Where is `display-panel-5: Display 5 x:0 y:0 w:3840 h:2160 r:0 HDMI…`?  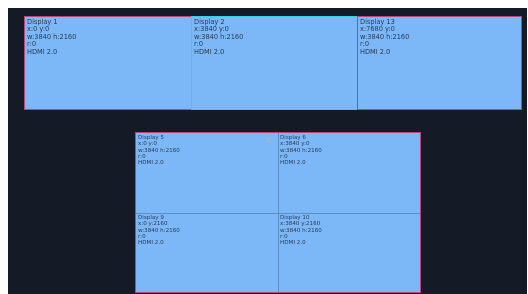 display-panel-5: Display 5 x:0 y:0 w:3840 h:2160 r:0 HDMI… is located at coordinates (207, 173).